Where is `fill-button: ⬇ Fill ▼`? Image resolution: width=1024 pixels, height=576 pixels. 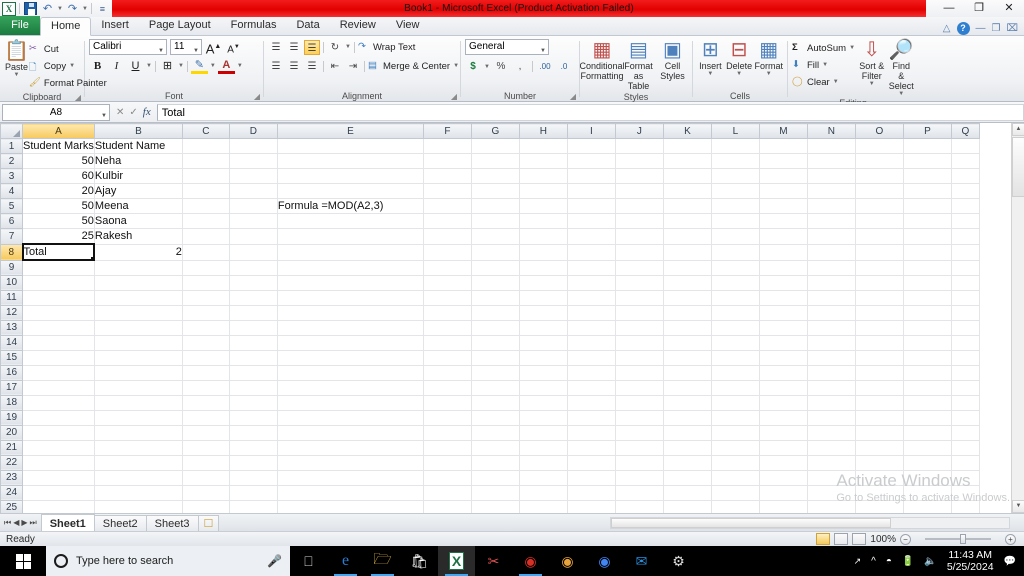 fill-button: ⬇ Fill ▼ is located at coordinates (823, 65).